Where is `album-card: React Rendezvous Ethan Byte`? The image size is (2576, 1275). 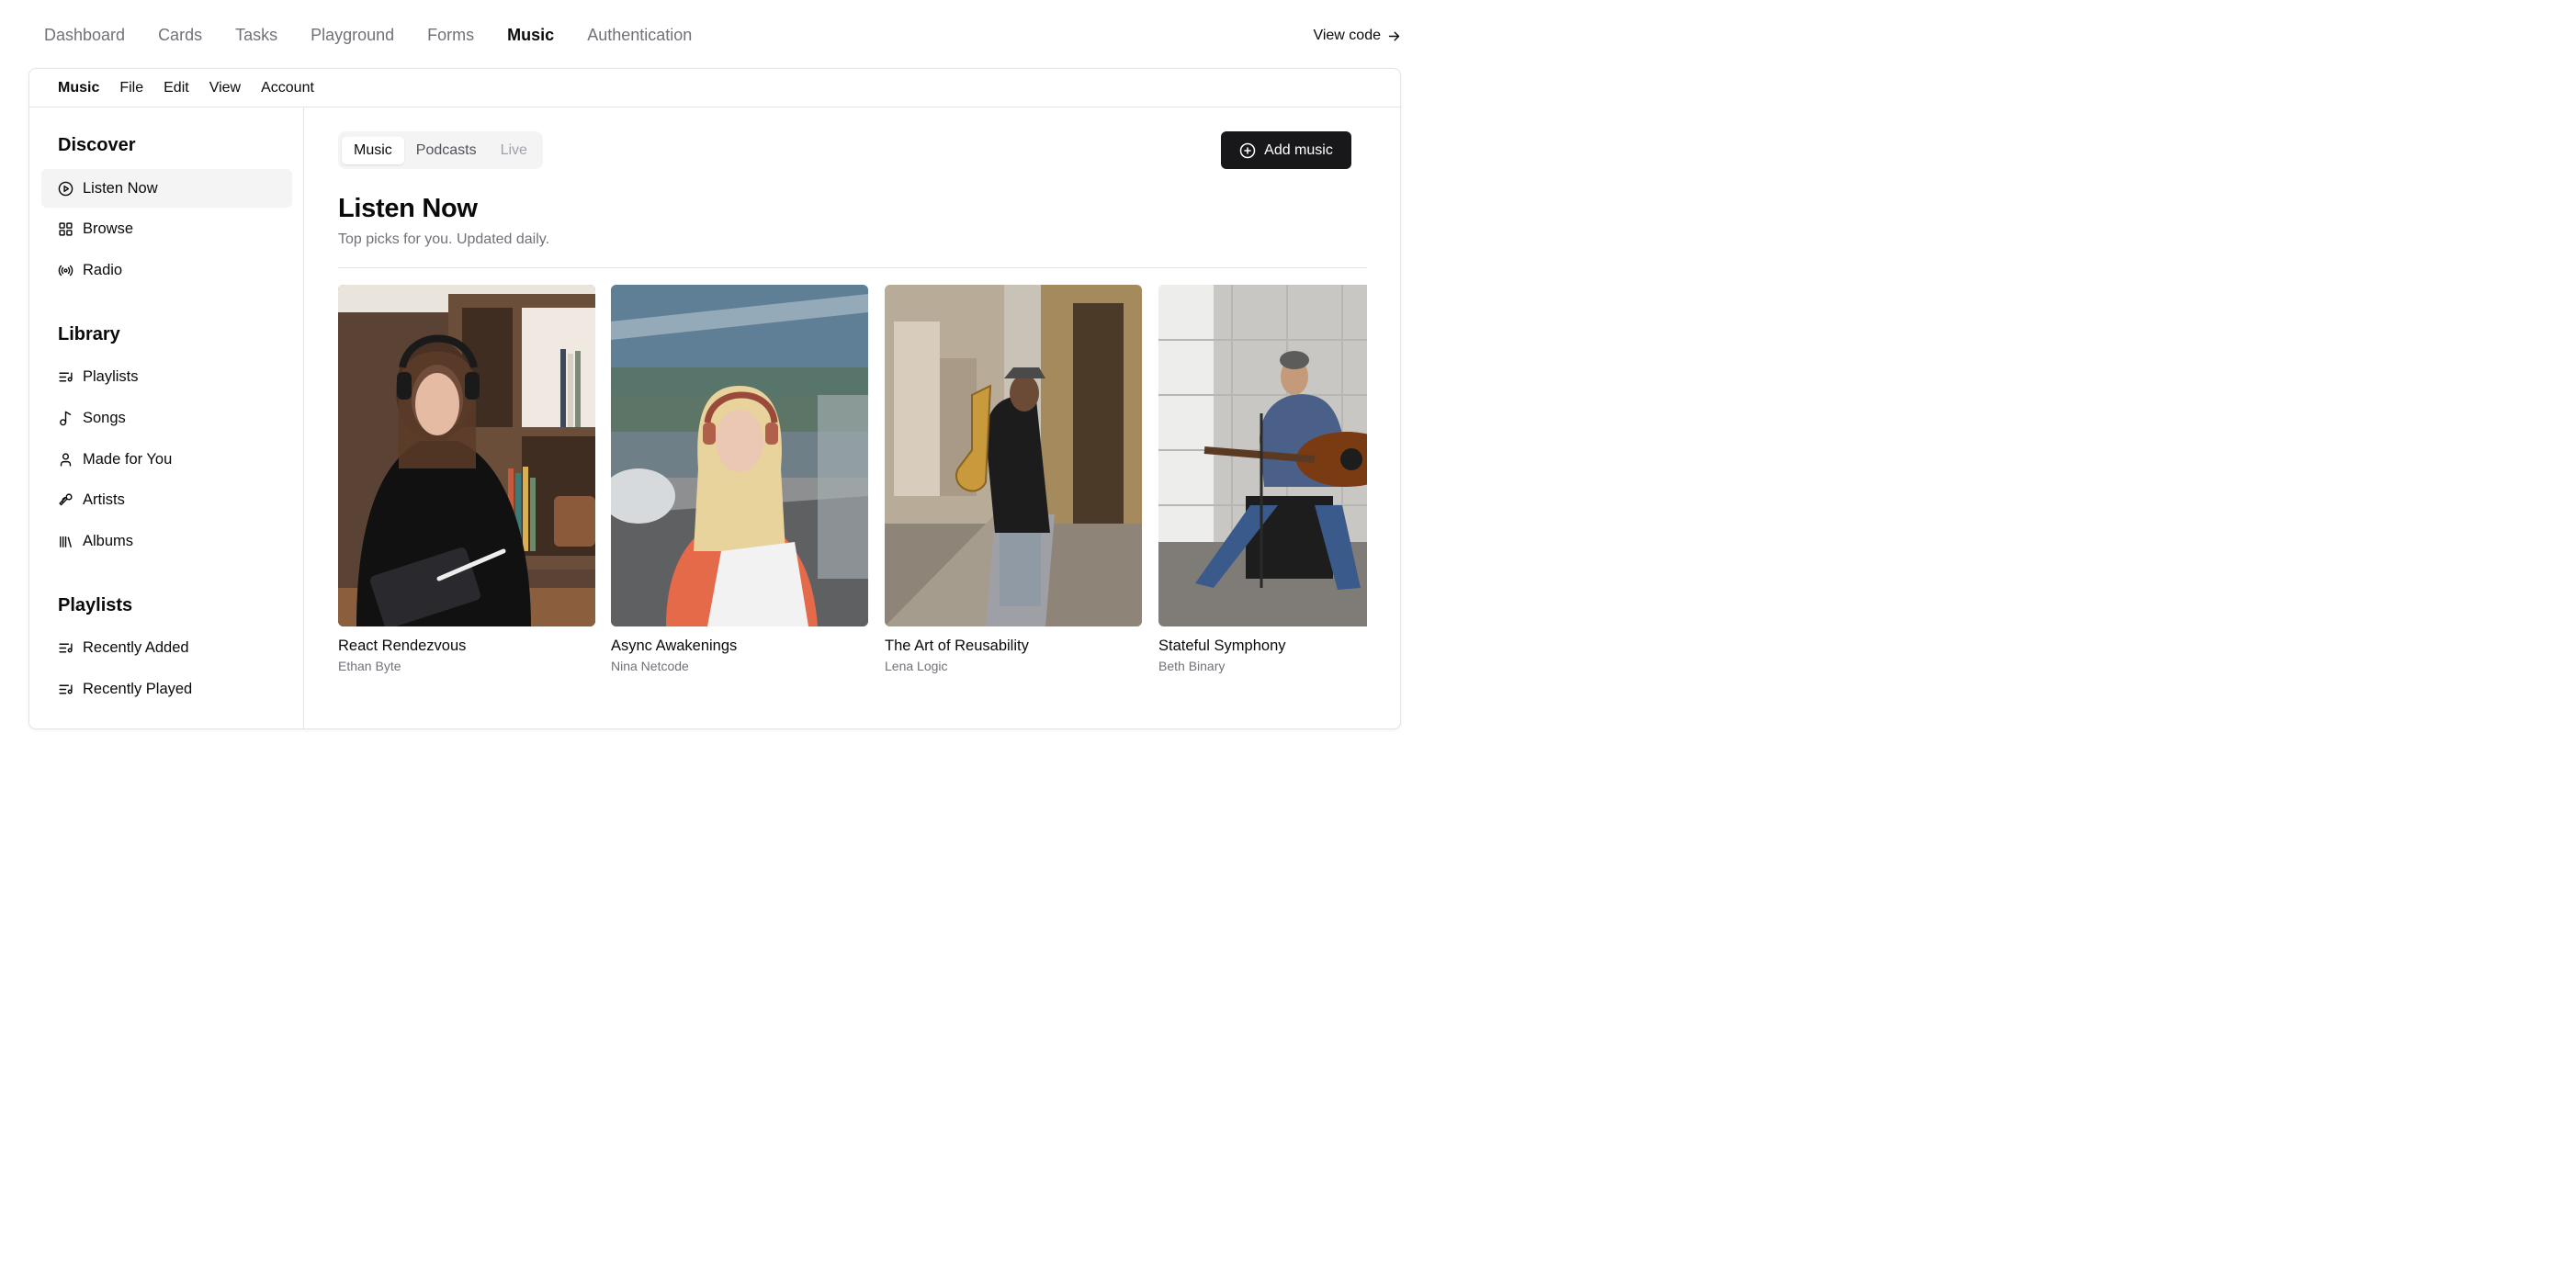 album-card: React Rendezvous Ethan Byte is located at coordinates (466, 479).